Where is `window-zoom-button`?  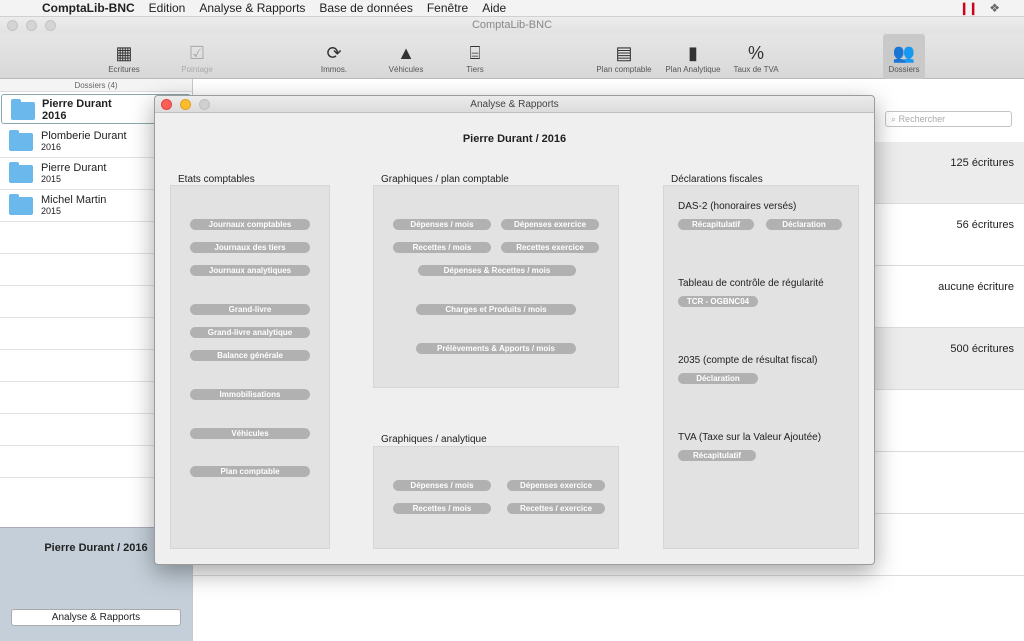 window-zoom-button is located at coordinates (50, 25).